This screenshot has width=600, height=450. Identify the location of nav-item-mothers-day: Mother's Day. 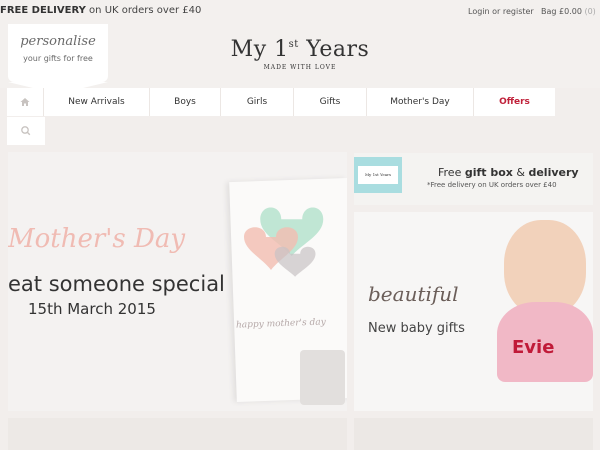
(420, 102).